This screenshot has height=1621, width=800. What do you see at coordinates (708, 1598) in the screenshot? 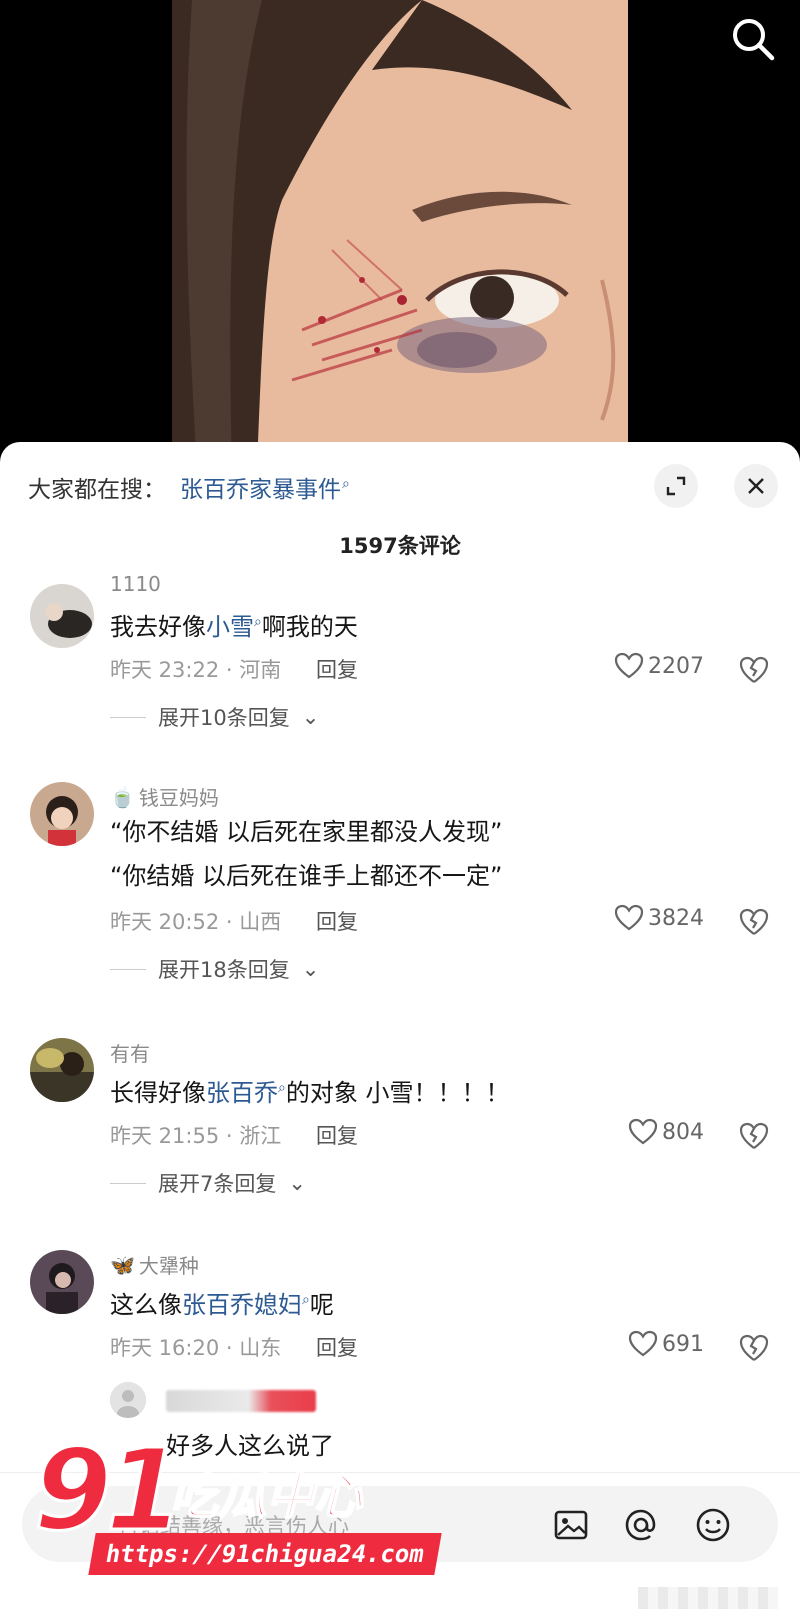
I see `watermark-corner` at bounding box center [708, 1598].